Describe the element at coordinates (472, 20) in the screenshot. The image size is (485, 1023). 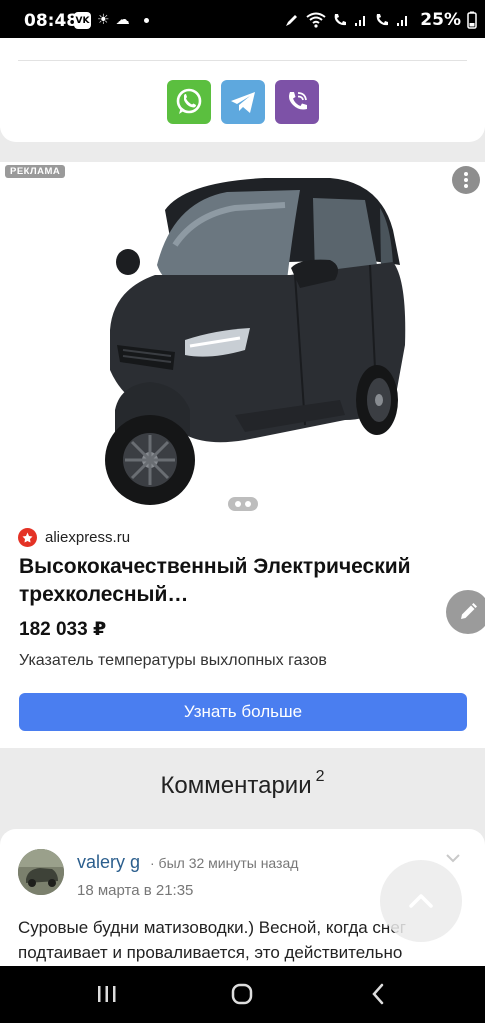
I see `battery-icon` at that location.